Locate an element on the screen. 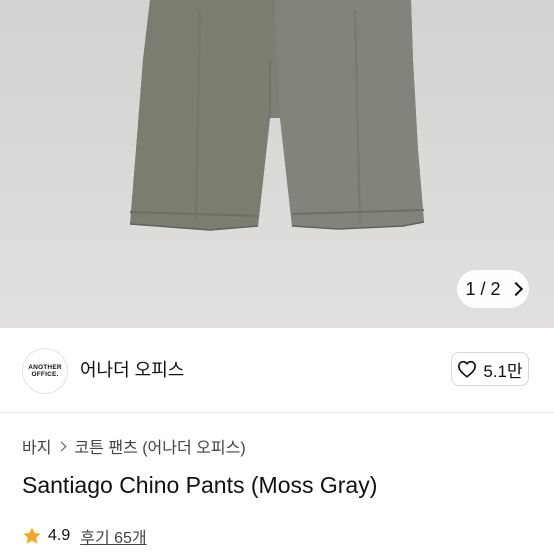 Image resolution: width=554 pixels, height=554 pixels. star-icon is located at coordinates (32, 535).